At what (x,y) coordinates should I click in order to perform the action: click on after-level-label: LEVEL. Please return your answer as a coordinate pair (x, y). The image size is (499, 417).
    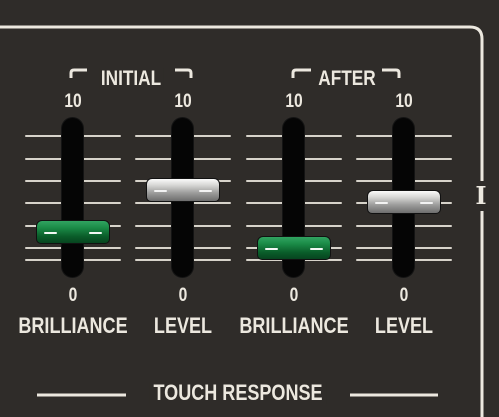
    Looking at the image, I should click on (404, 325).